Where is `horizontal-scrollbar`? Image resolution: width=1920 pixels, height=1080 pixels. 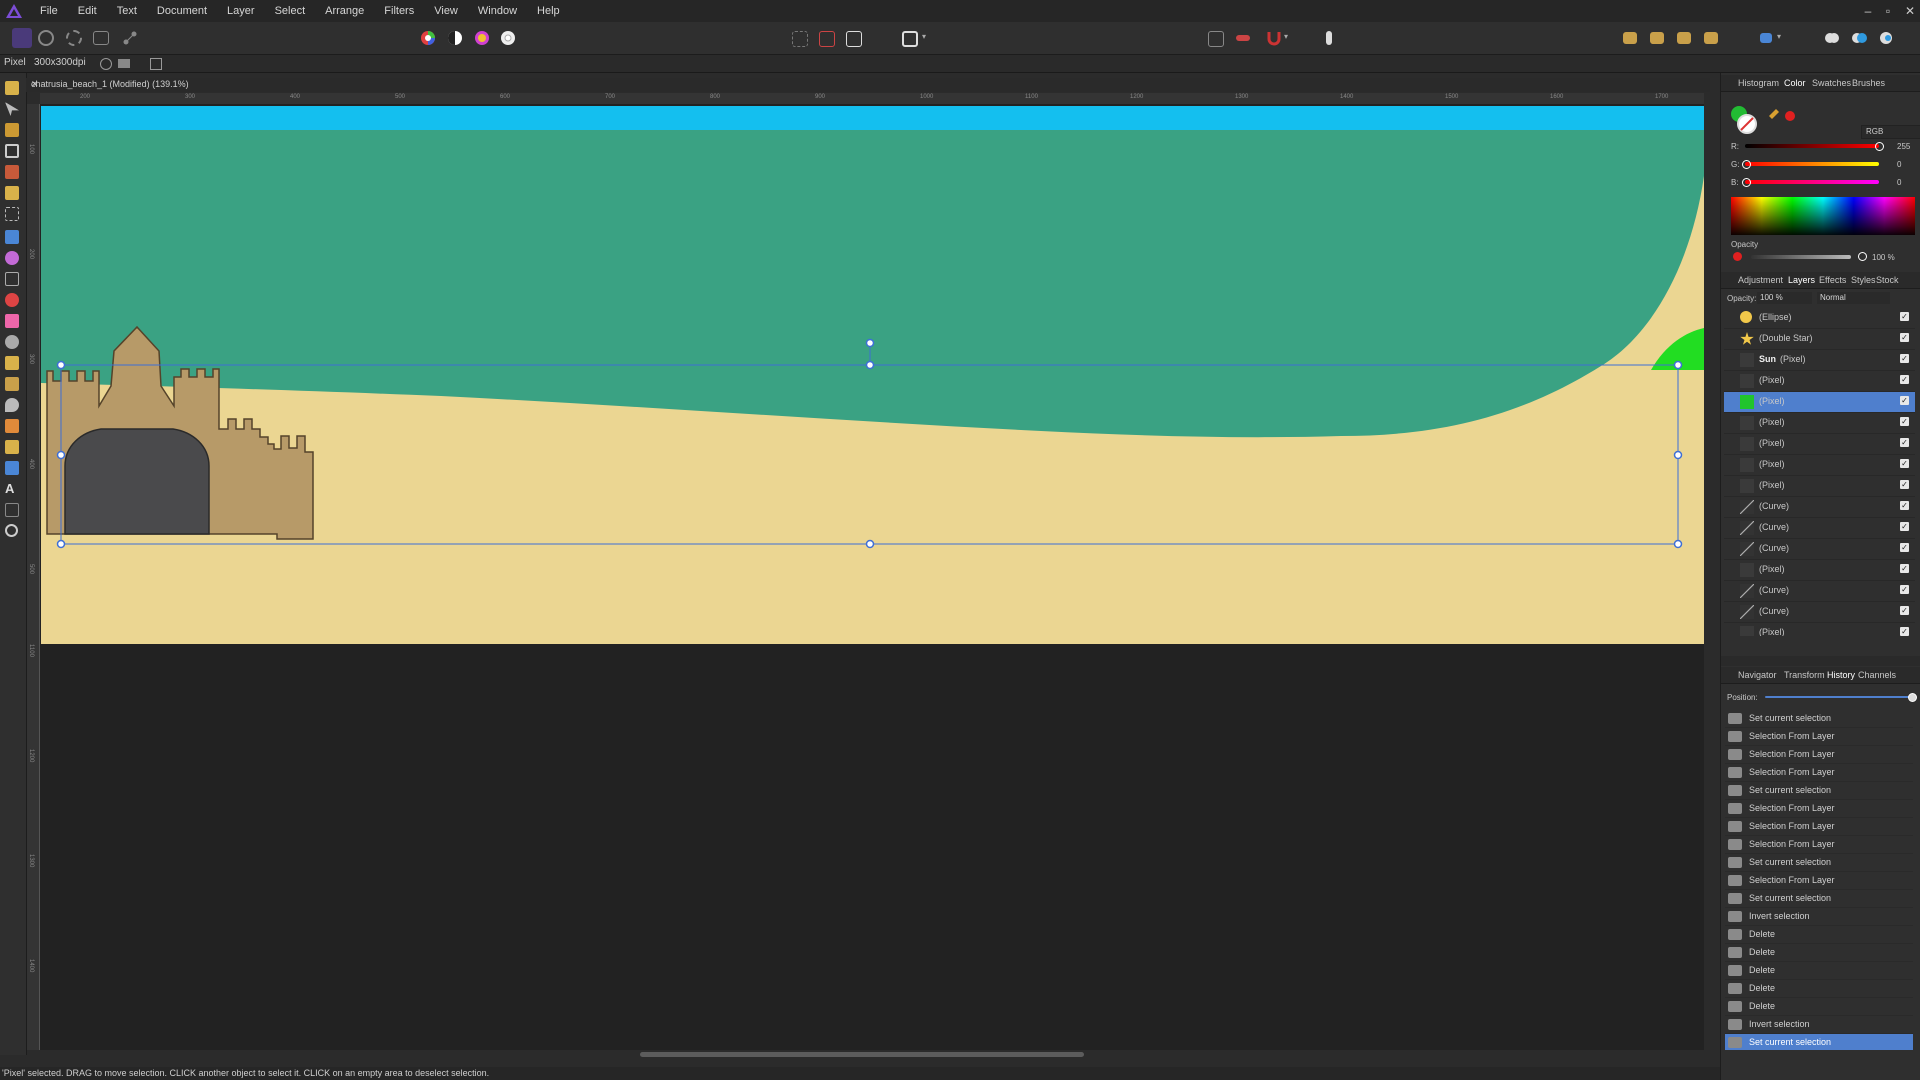 horizontal-scrollbar is located at coordinates (862, 1054).